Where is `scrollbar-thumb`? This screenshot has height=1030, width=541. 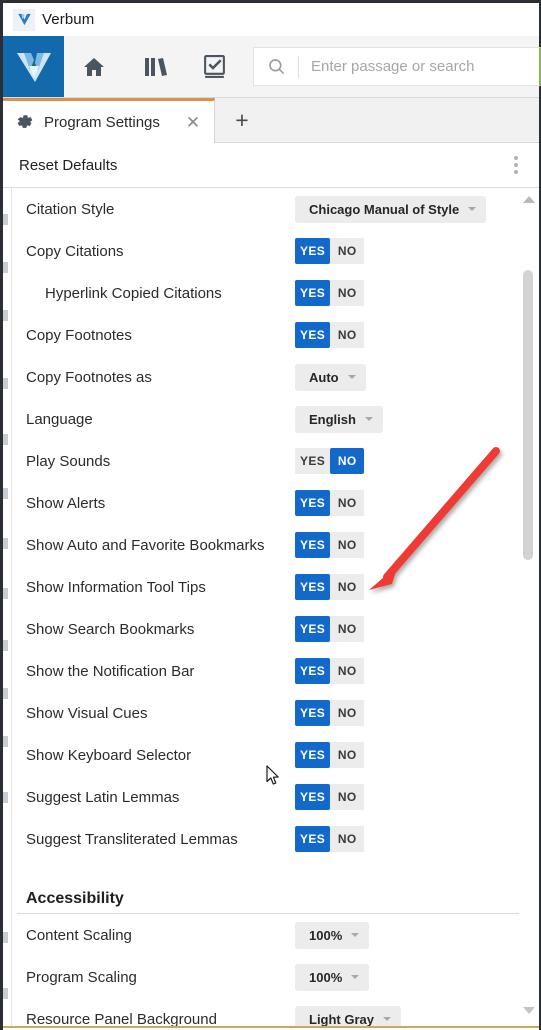
scrollbar-thumb is located at coordinates (528, 415).